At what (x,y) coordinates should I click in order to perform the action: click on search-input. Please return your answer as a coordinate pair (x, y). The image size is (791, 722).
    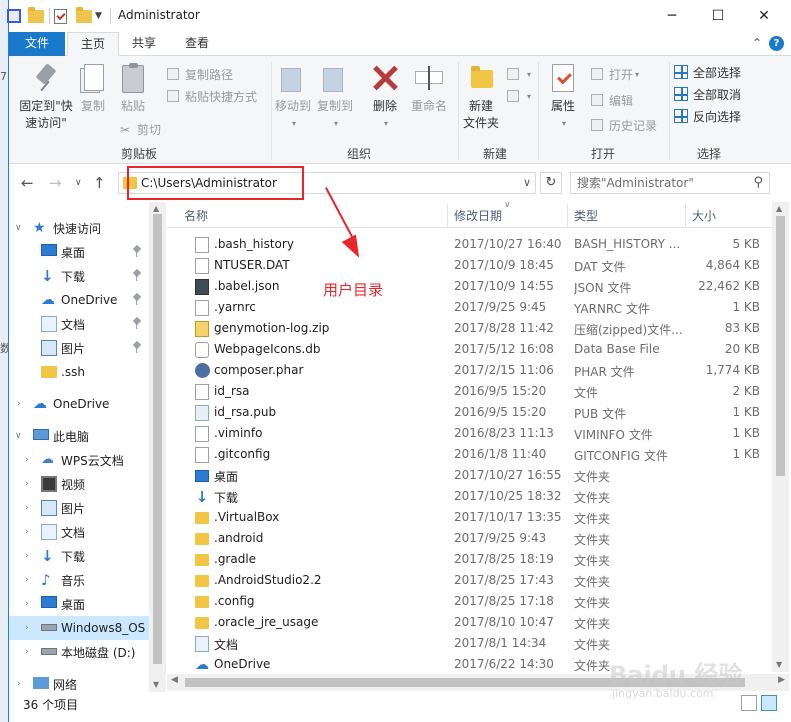
    Looking at the image, I should click on (663, 183).